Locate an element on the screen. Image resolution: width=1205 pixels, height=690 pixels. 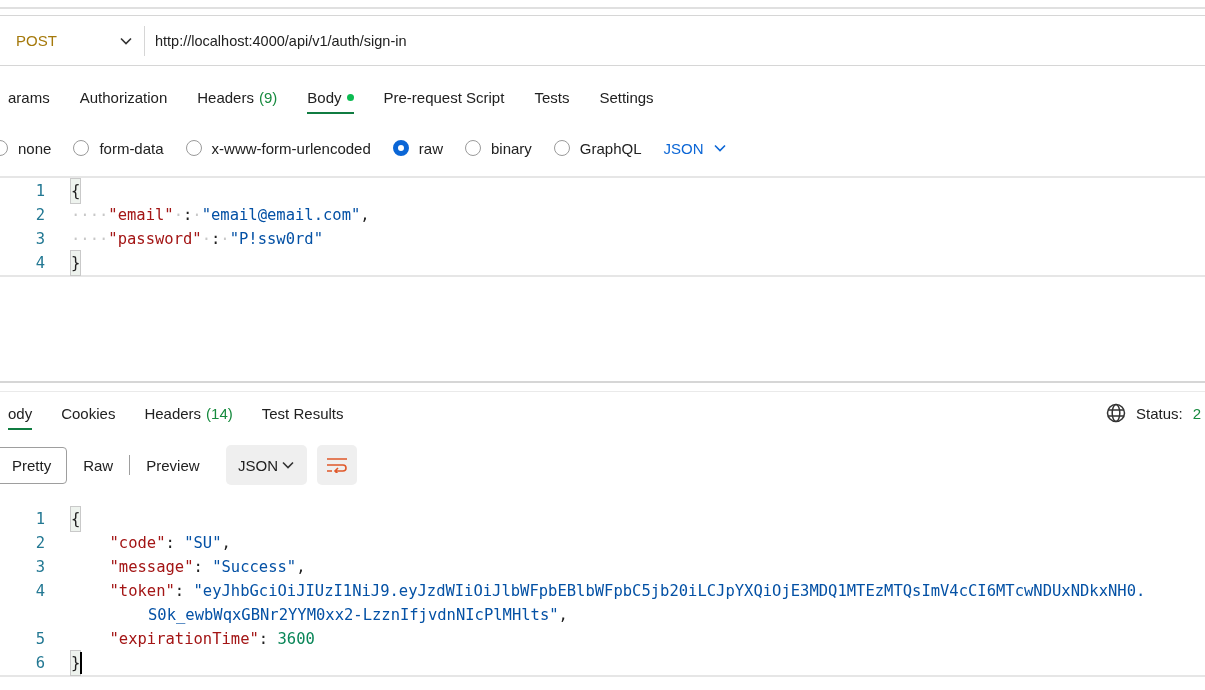
tab-count: (9) is located at coordinates (268, 97).